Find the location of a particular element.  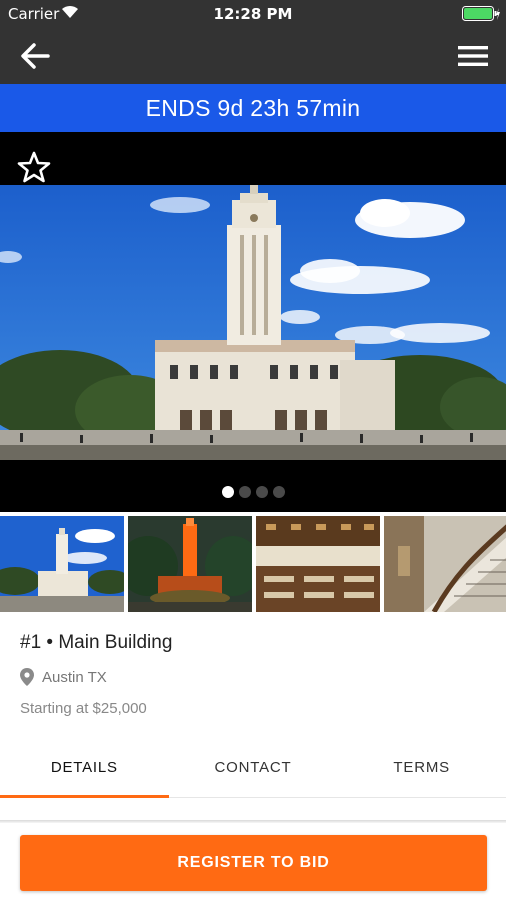

tab-terms: TERMS is located at coordinates (421, 768).